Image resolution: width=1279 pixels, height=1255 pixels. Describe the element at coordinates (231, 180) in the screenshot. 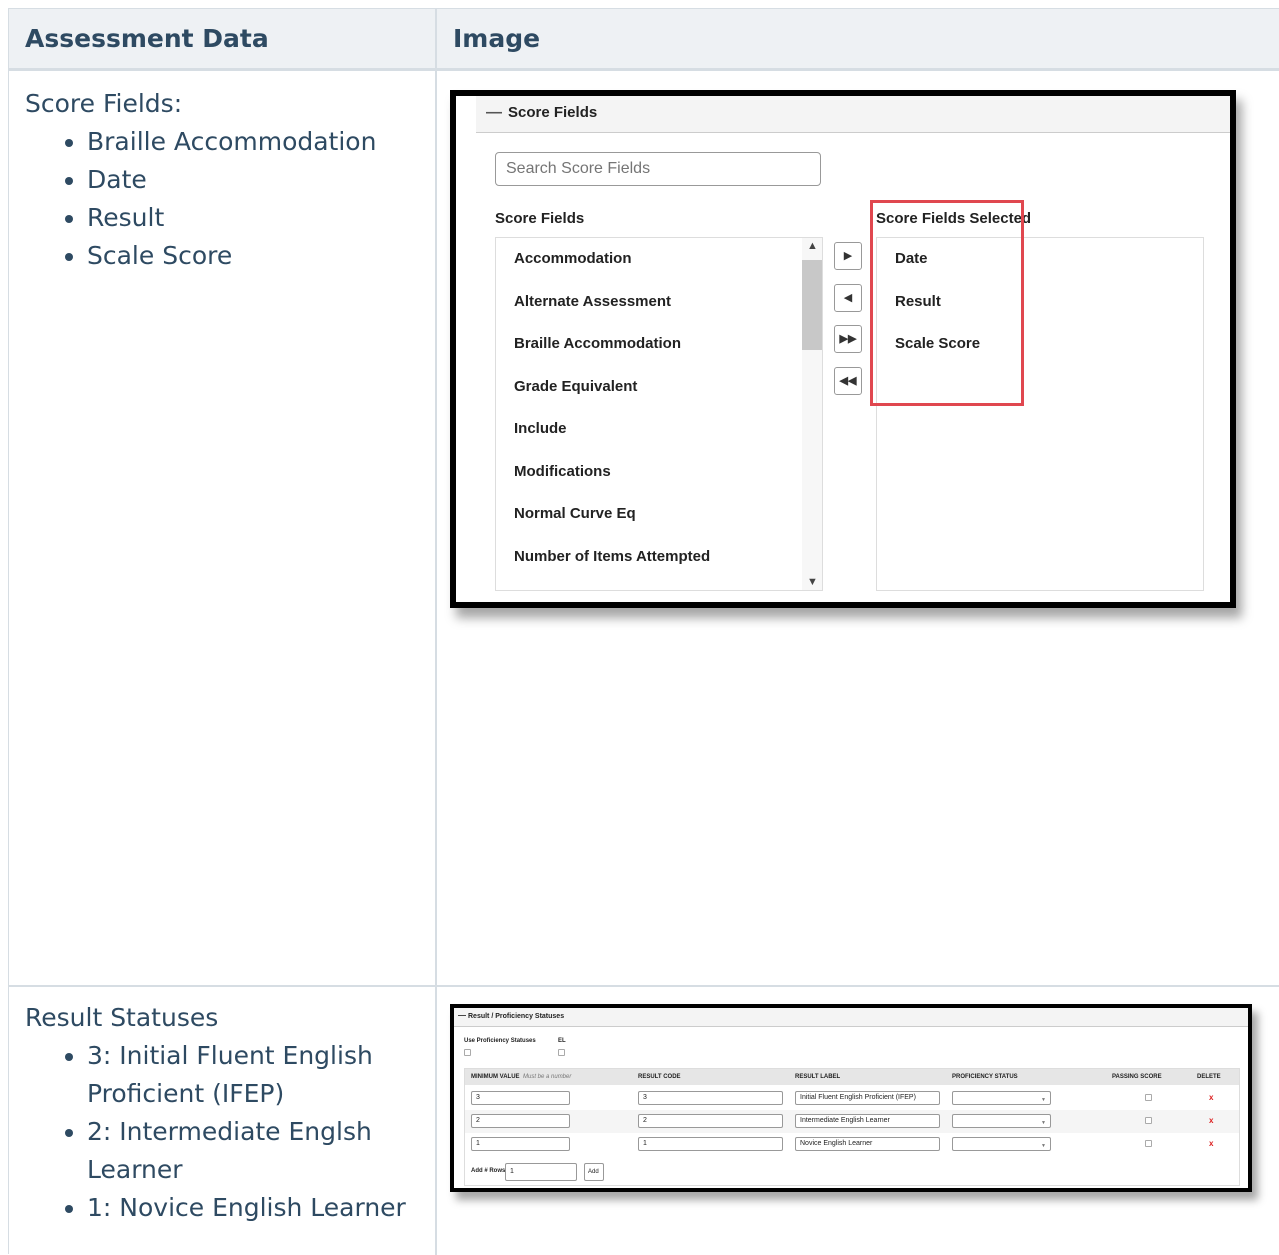

I see `list-item: Date` at that location.